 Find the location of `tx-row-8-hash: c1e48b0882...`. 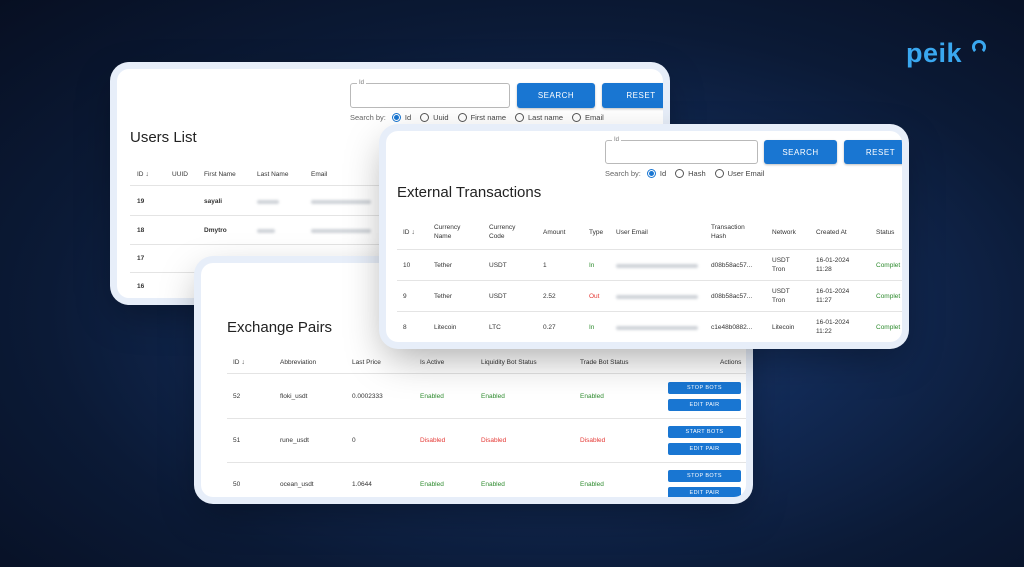

tx-row-8-hash: c1e48b0882... is located at coordinates (732, 327).